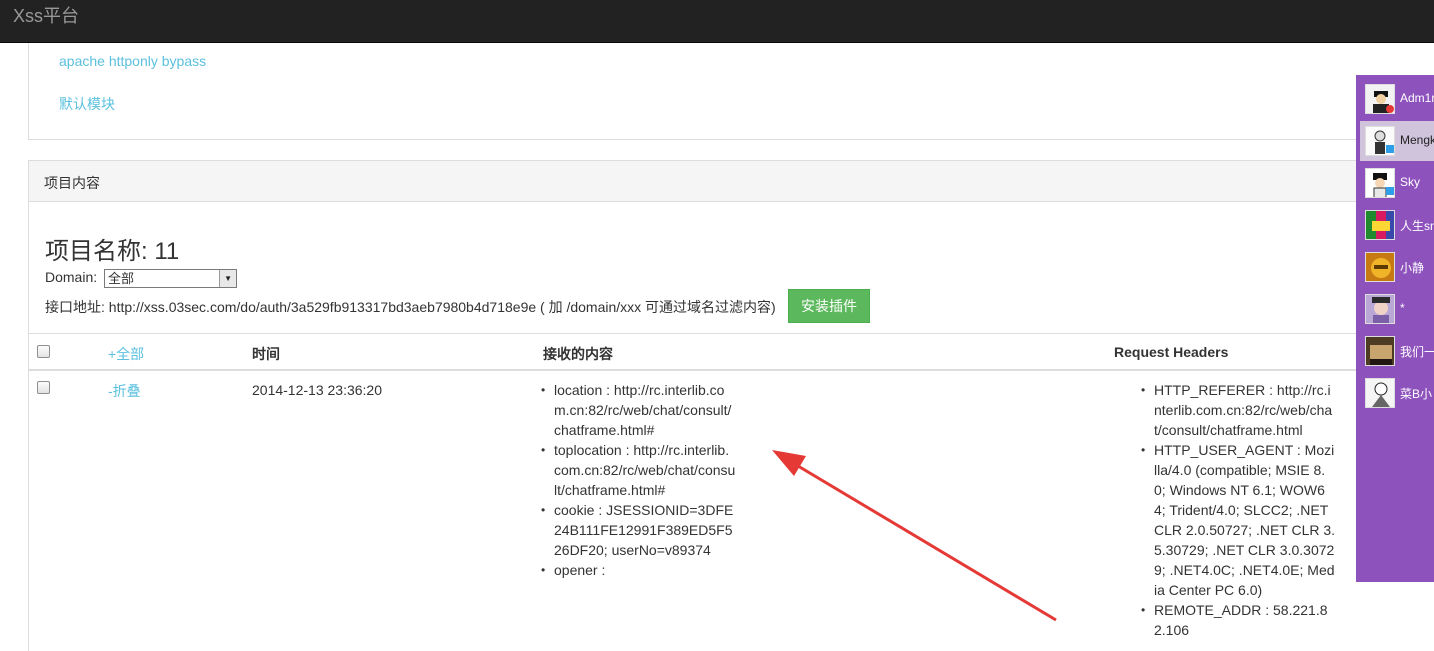 The image size is (1434, 651). What do you see at coordinates (829, 306) in the screenshot?
I see `install-plugin-button: 安装插件` at bounding box center [829, 306].